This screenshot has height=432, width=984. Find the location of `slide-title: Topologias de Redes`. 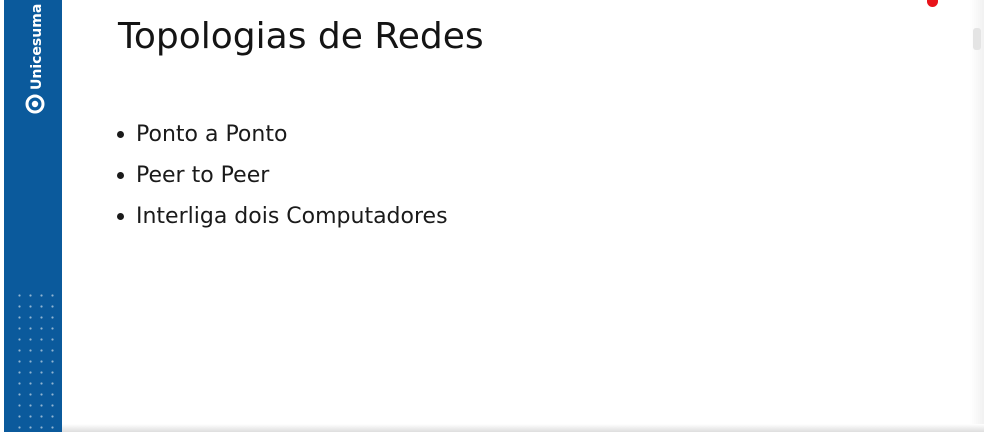

slide-title: Topologias de Redes is located at coordinates (301, 36).